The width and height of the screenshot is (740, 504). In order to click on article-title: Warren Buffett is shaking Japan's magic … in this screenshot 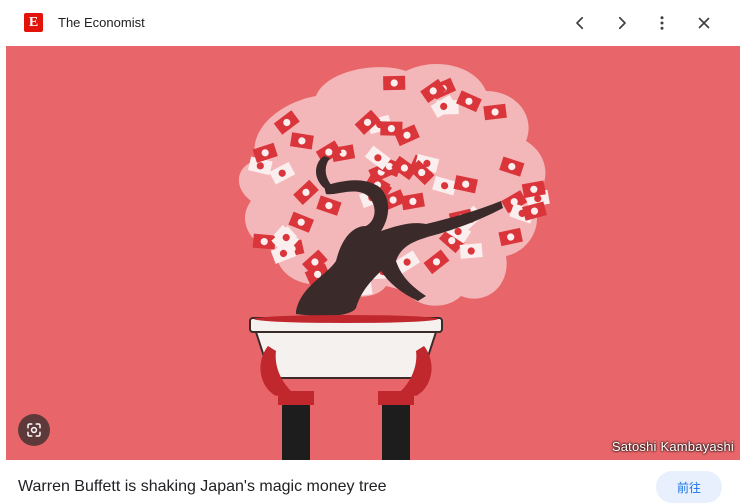, I will do `click(202, 487)`.